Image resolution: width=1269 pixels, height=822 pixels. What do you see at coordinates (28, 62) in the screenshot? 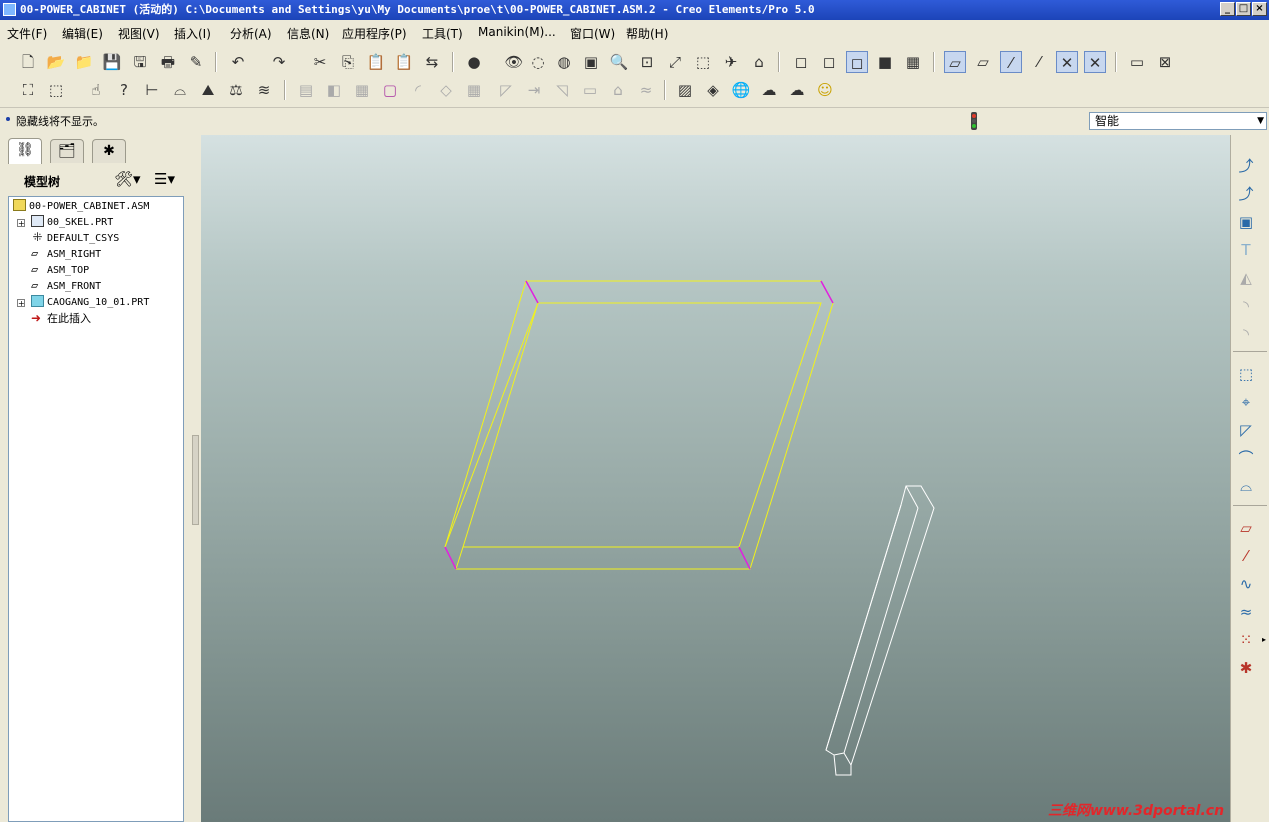
I see `new-file-icon: 🗋` at bounding box center [28, 62].